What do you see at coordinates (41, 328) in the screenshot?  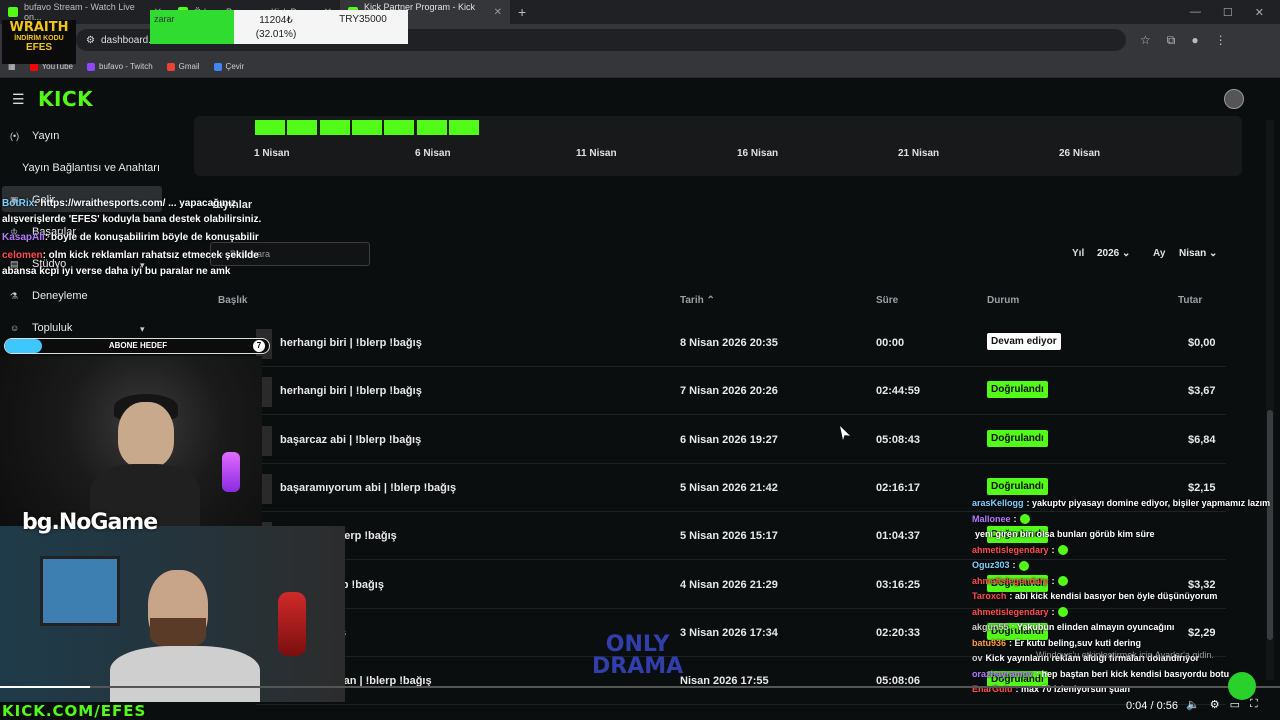 I see `sidebar-item-topluluk: ☺ Topluluk` at bounding box center [41, 328].